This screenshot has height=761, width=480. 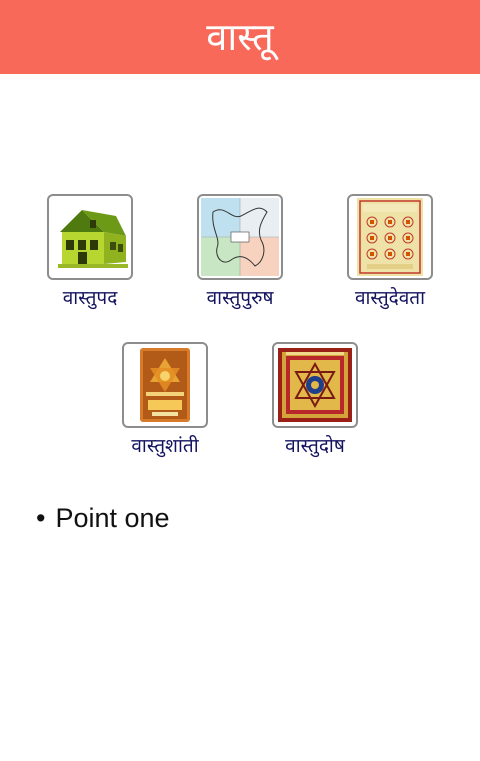 I want to click on tile-vastupurush-button, so click(x=240, y=237).